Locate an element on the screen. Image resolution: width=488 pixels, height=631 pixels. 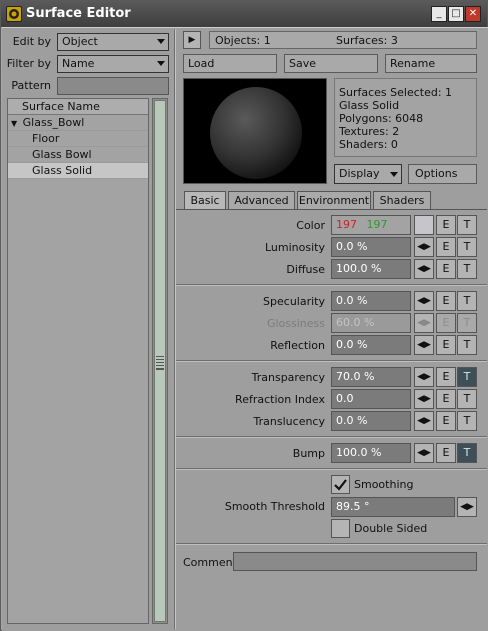
refraction-envelope-button: E is located at coordinates (446, 399).